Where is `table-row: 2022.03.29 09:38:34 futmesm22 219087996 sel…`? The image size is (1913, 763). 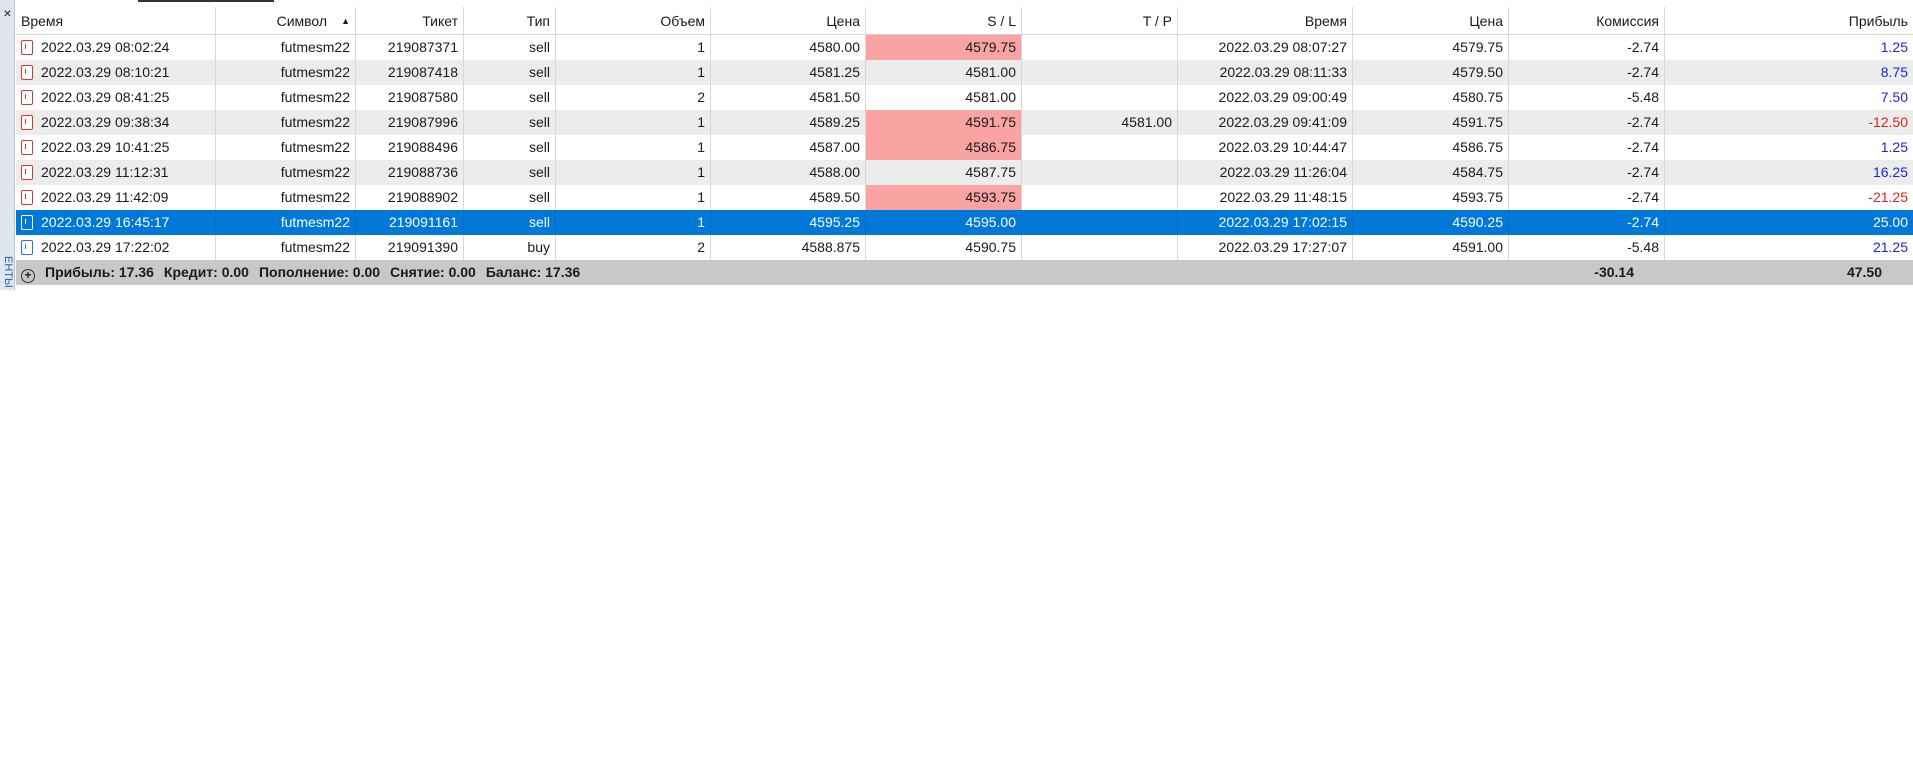 table-row: 2022.03.29 09:38:34 futmesm22 219087996 sel… is located at coordinates (964, 122).